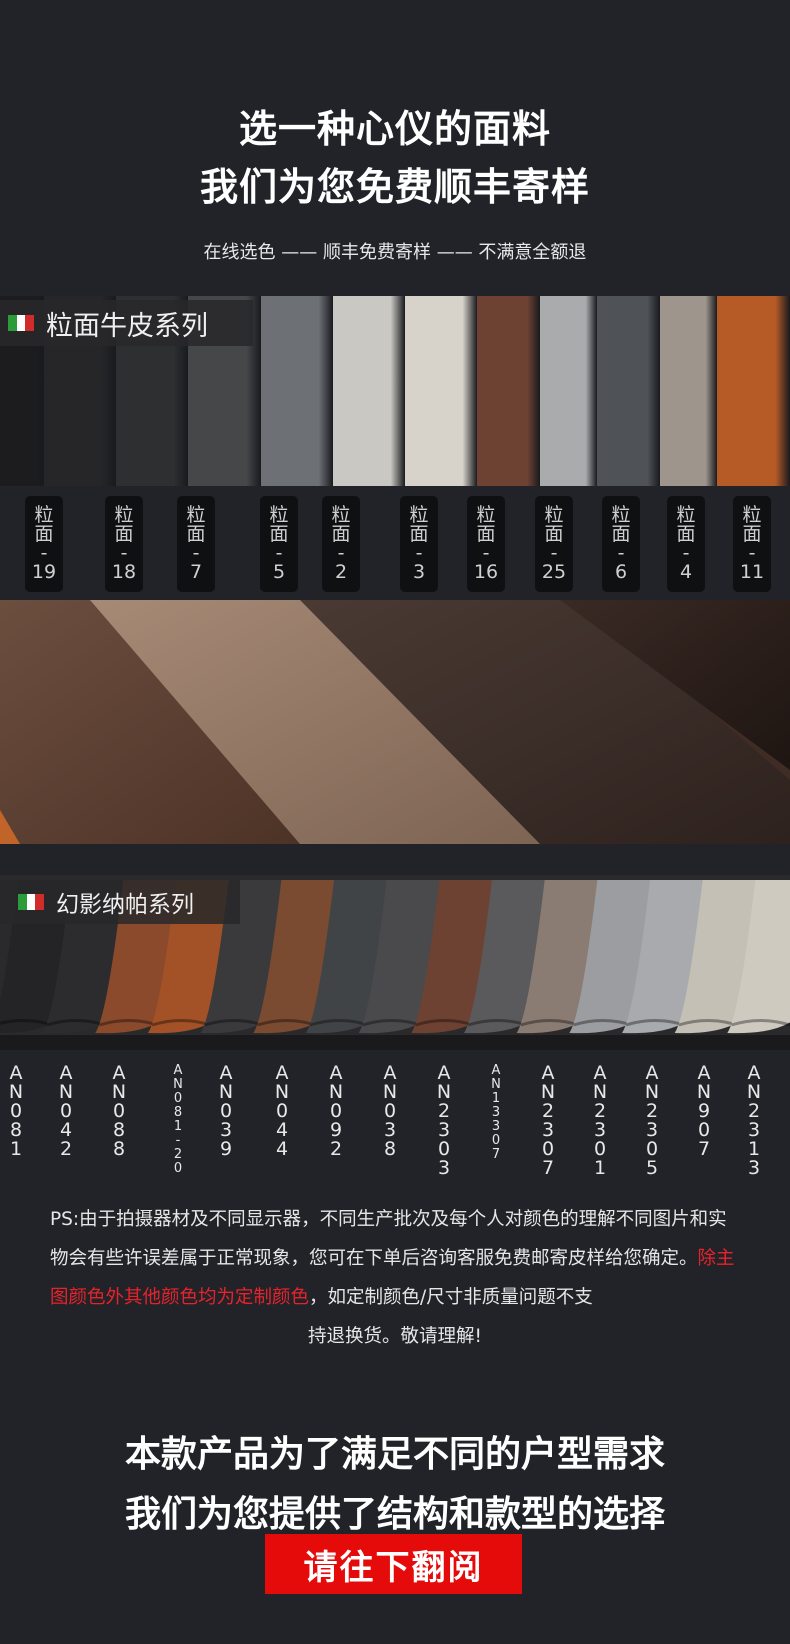  Describe the element at coordinates (127, 326) in the screenshot. I see `series-title-grain: 粒面牛皮系列` at that location.